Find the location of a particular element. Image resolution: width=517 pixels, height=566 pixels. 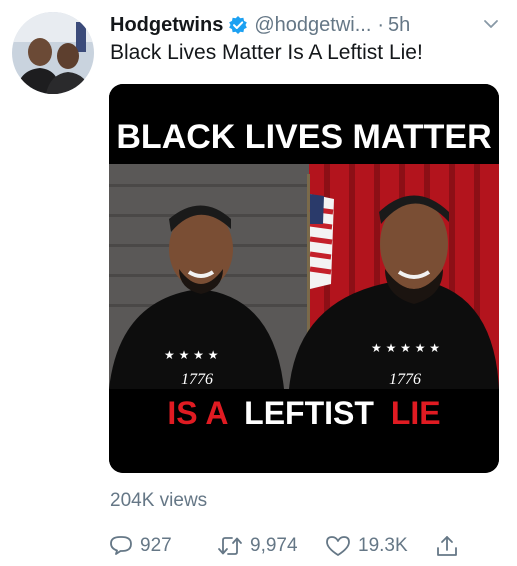

retweet-button: 9,974 is located at coordinates (257, 546).